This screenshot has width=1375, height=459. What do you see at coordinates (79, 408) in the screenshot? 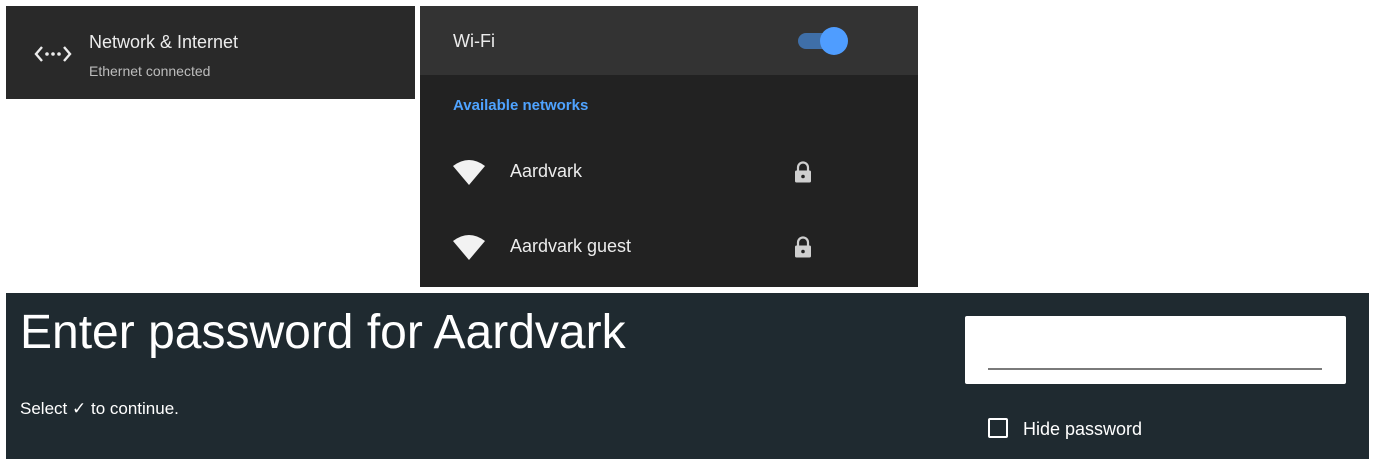
I see `check-icon: ✓` at bounding box center [79, 408].